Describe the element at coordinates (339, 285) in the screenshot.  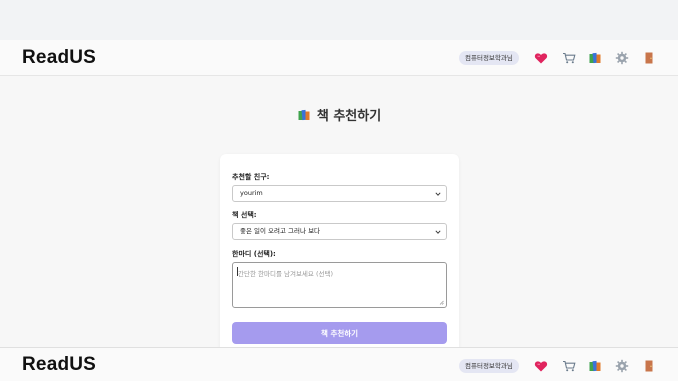
I see `comment-textarea: 간단한 한마디를 남겨보세요 (선택)` at that location.